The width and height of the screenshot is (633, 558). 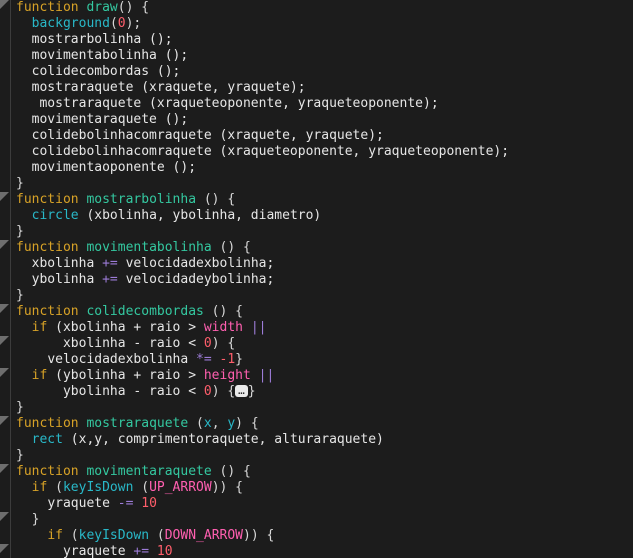 I want to click on code-token-const: width, so click(x=223, y=327).